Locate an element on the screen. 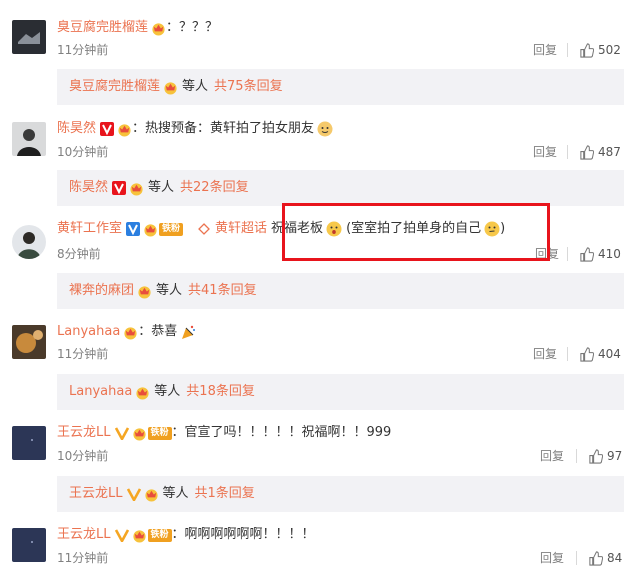 The height and width of the screenshot is (580, 640). comment-line: 王云龙LL 铁粉 ：官宣了吗！！！！！祝福啊！！999 is located at coordinates (224, 433).